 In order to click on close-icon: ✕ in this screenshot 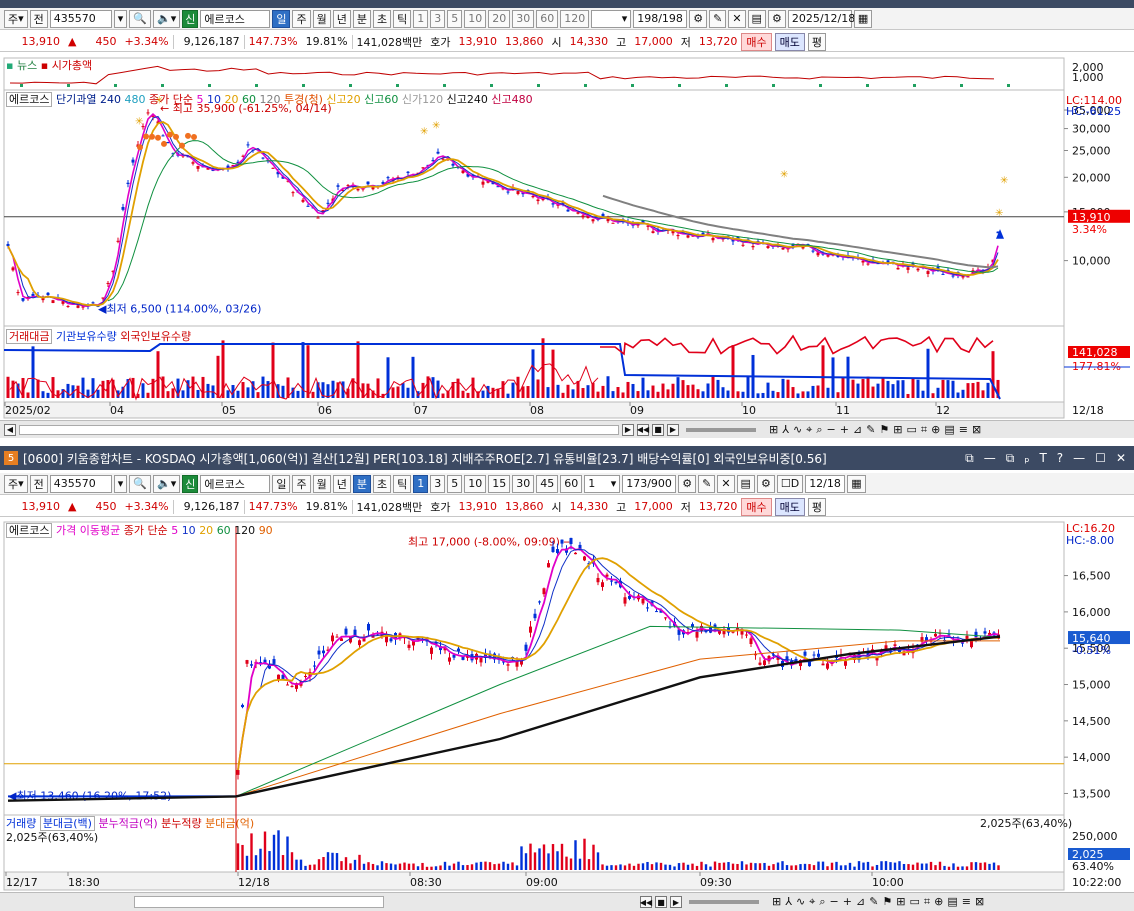, I will do `click(1121, 458)`.